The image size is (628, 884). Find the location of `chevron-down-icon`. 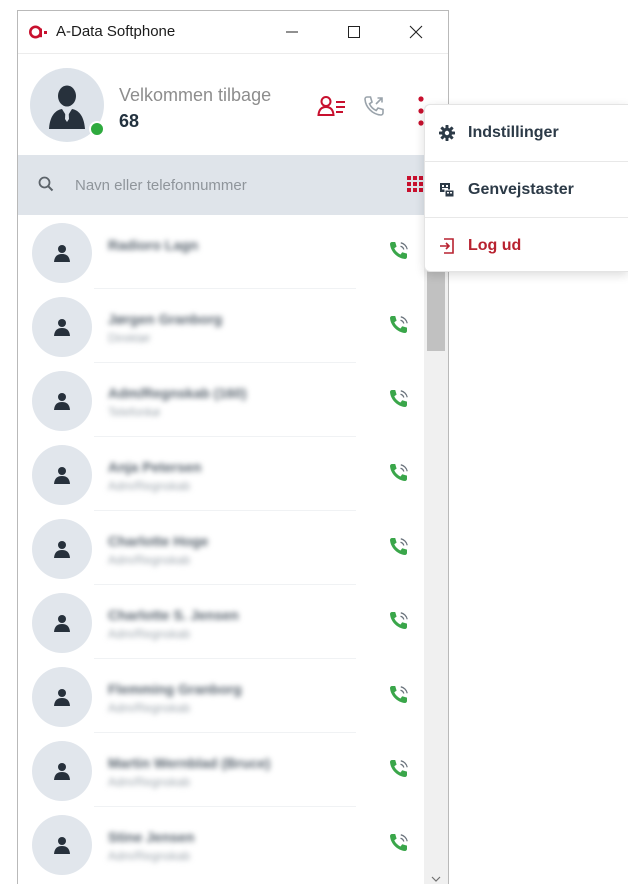

chevron-down-icon is located at coordinates (436, 879).